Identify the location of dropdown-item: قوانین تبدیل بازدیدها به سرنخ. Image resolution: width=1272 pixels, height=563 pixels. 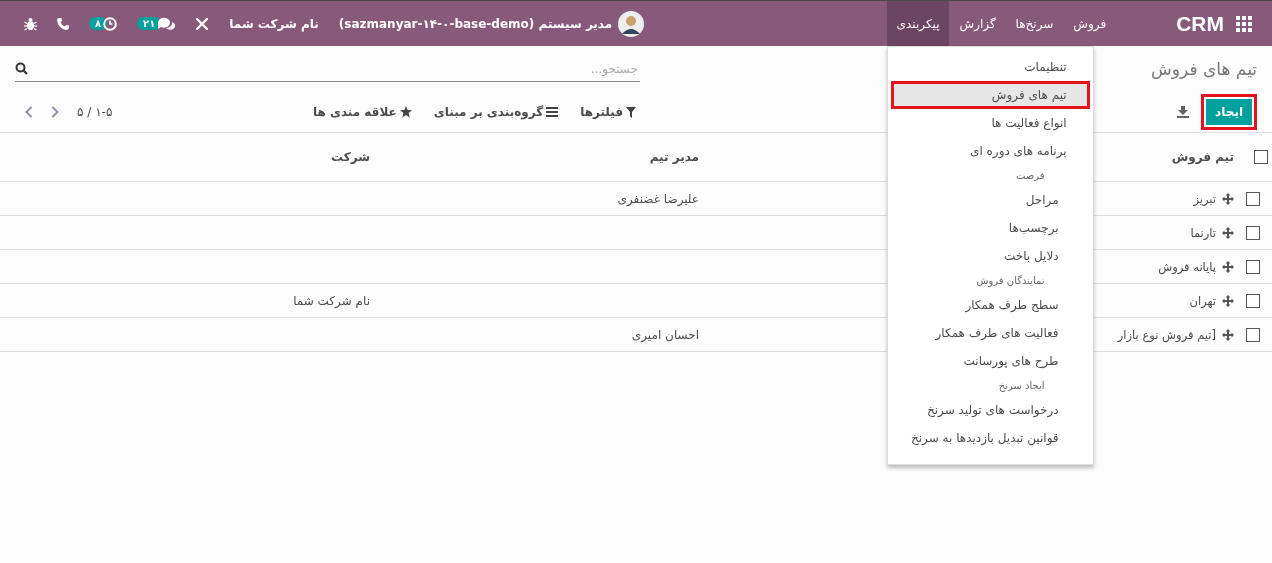
(990, 438).